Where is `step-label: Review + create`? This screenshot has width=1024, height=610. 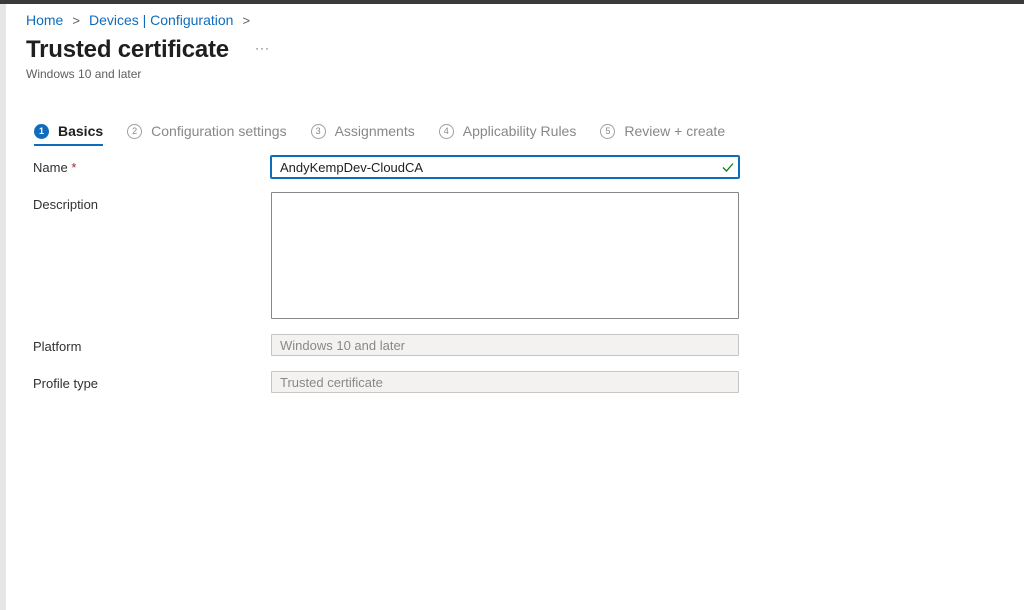 step-label: Review + create is located at coordinates (675, 131).